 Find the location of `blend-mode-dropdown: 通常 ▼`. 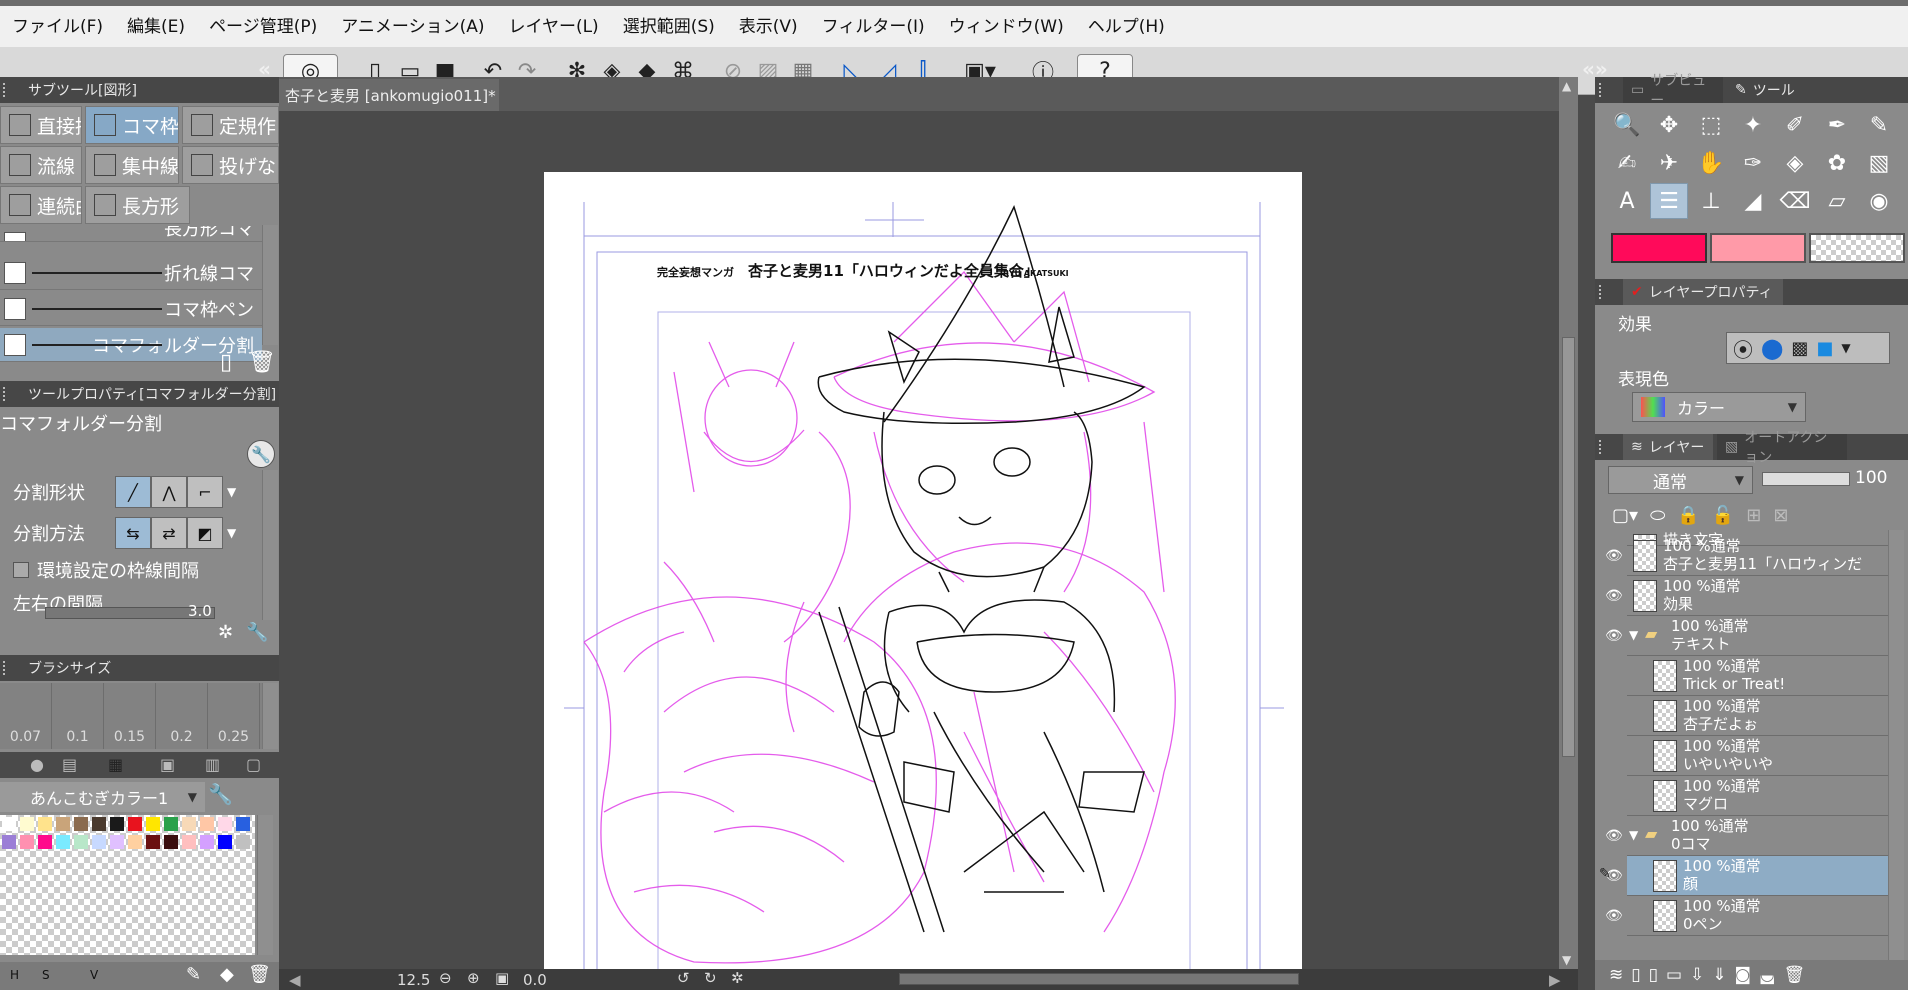

blend-mode-dropdown: 通常 ▼ is located at coordinates (1680, 480).